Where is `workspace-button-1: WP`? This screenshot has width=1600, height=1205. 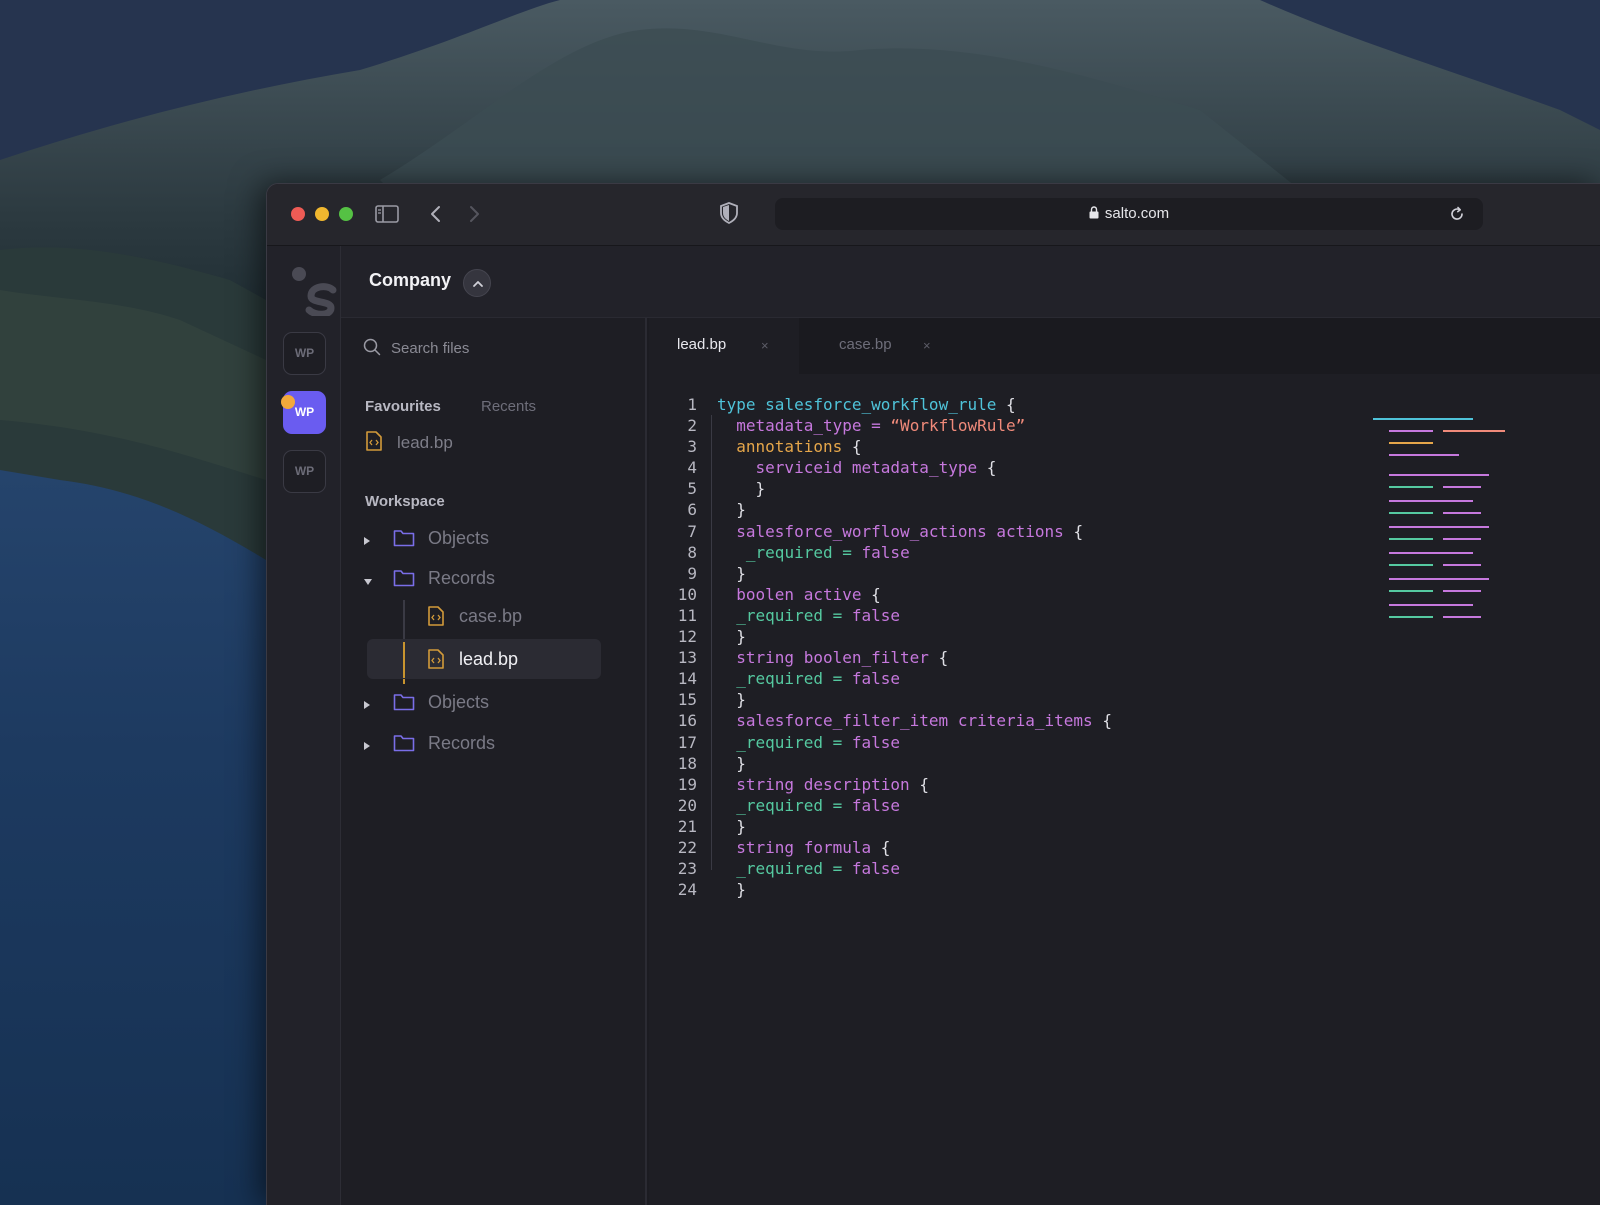
workspace-button-1: WP is located at coordinates (304, 353).